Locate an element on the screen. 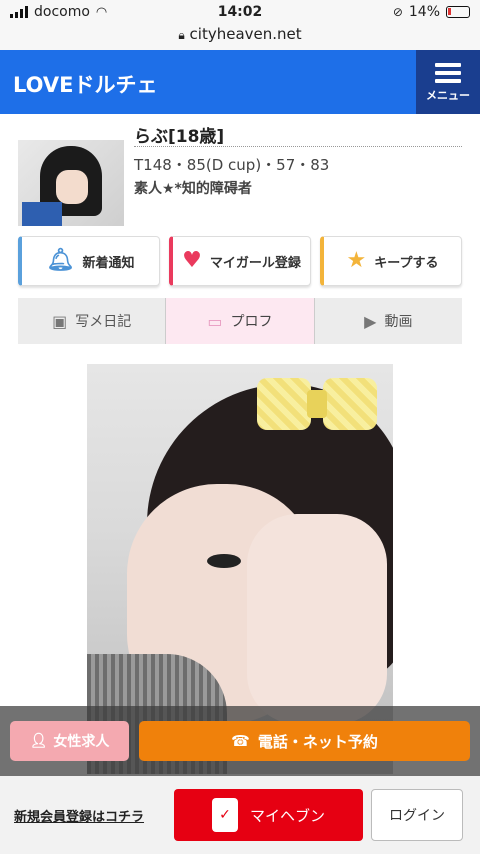 This screenshot has width=480, height=854. menu-label: メニュー is located at coordinates (448, 95).